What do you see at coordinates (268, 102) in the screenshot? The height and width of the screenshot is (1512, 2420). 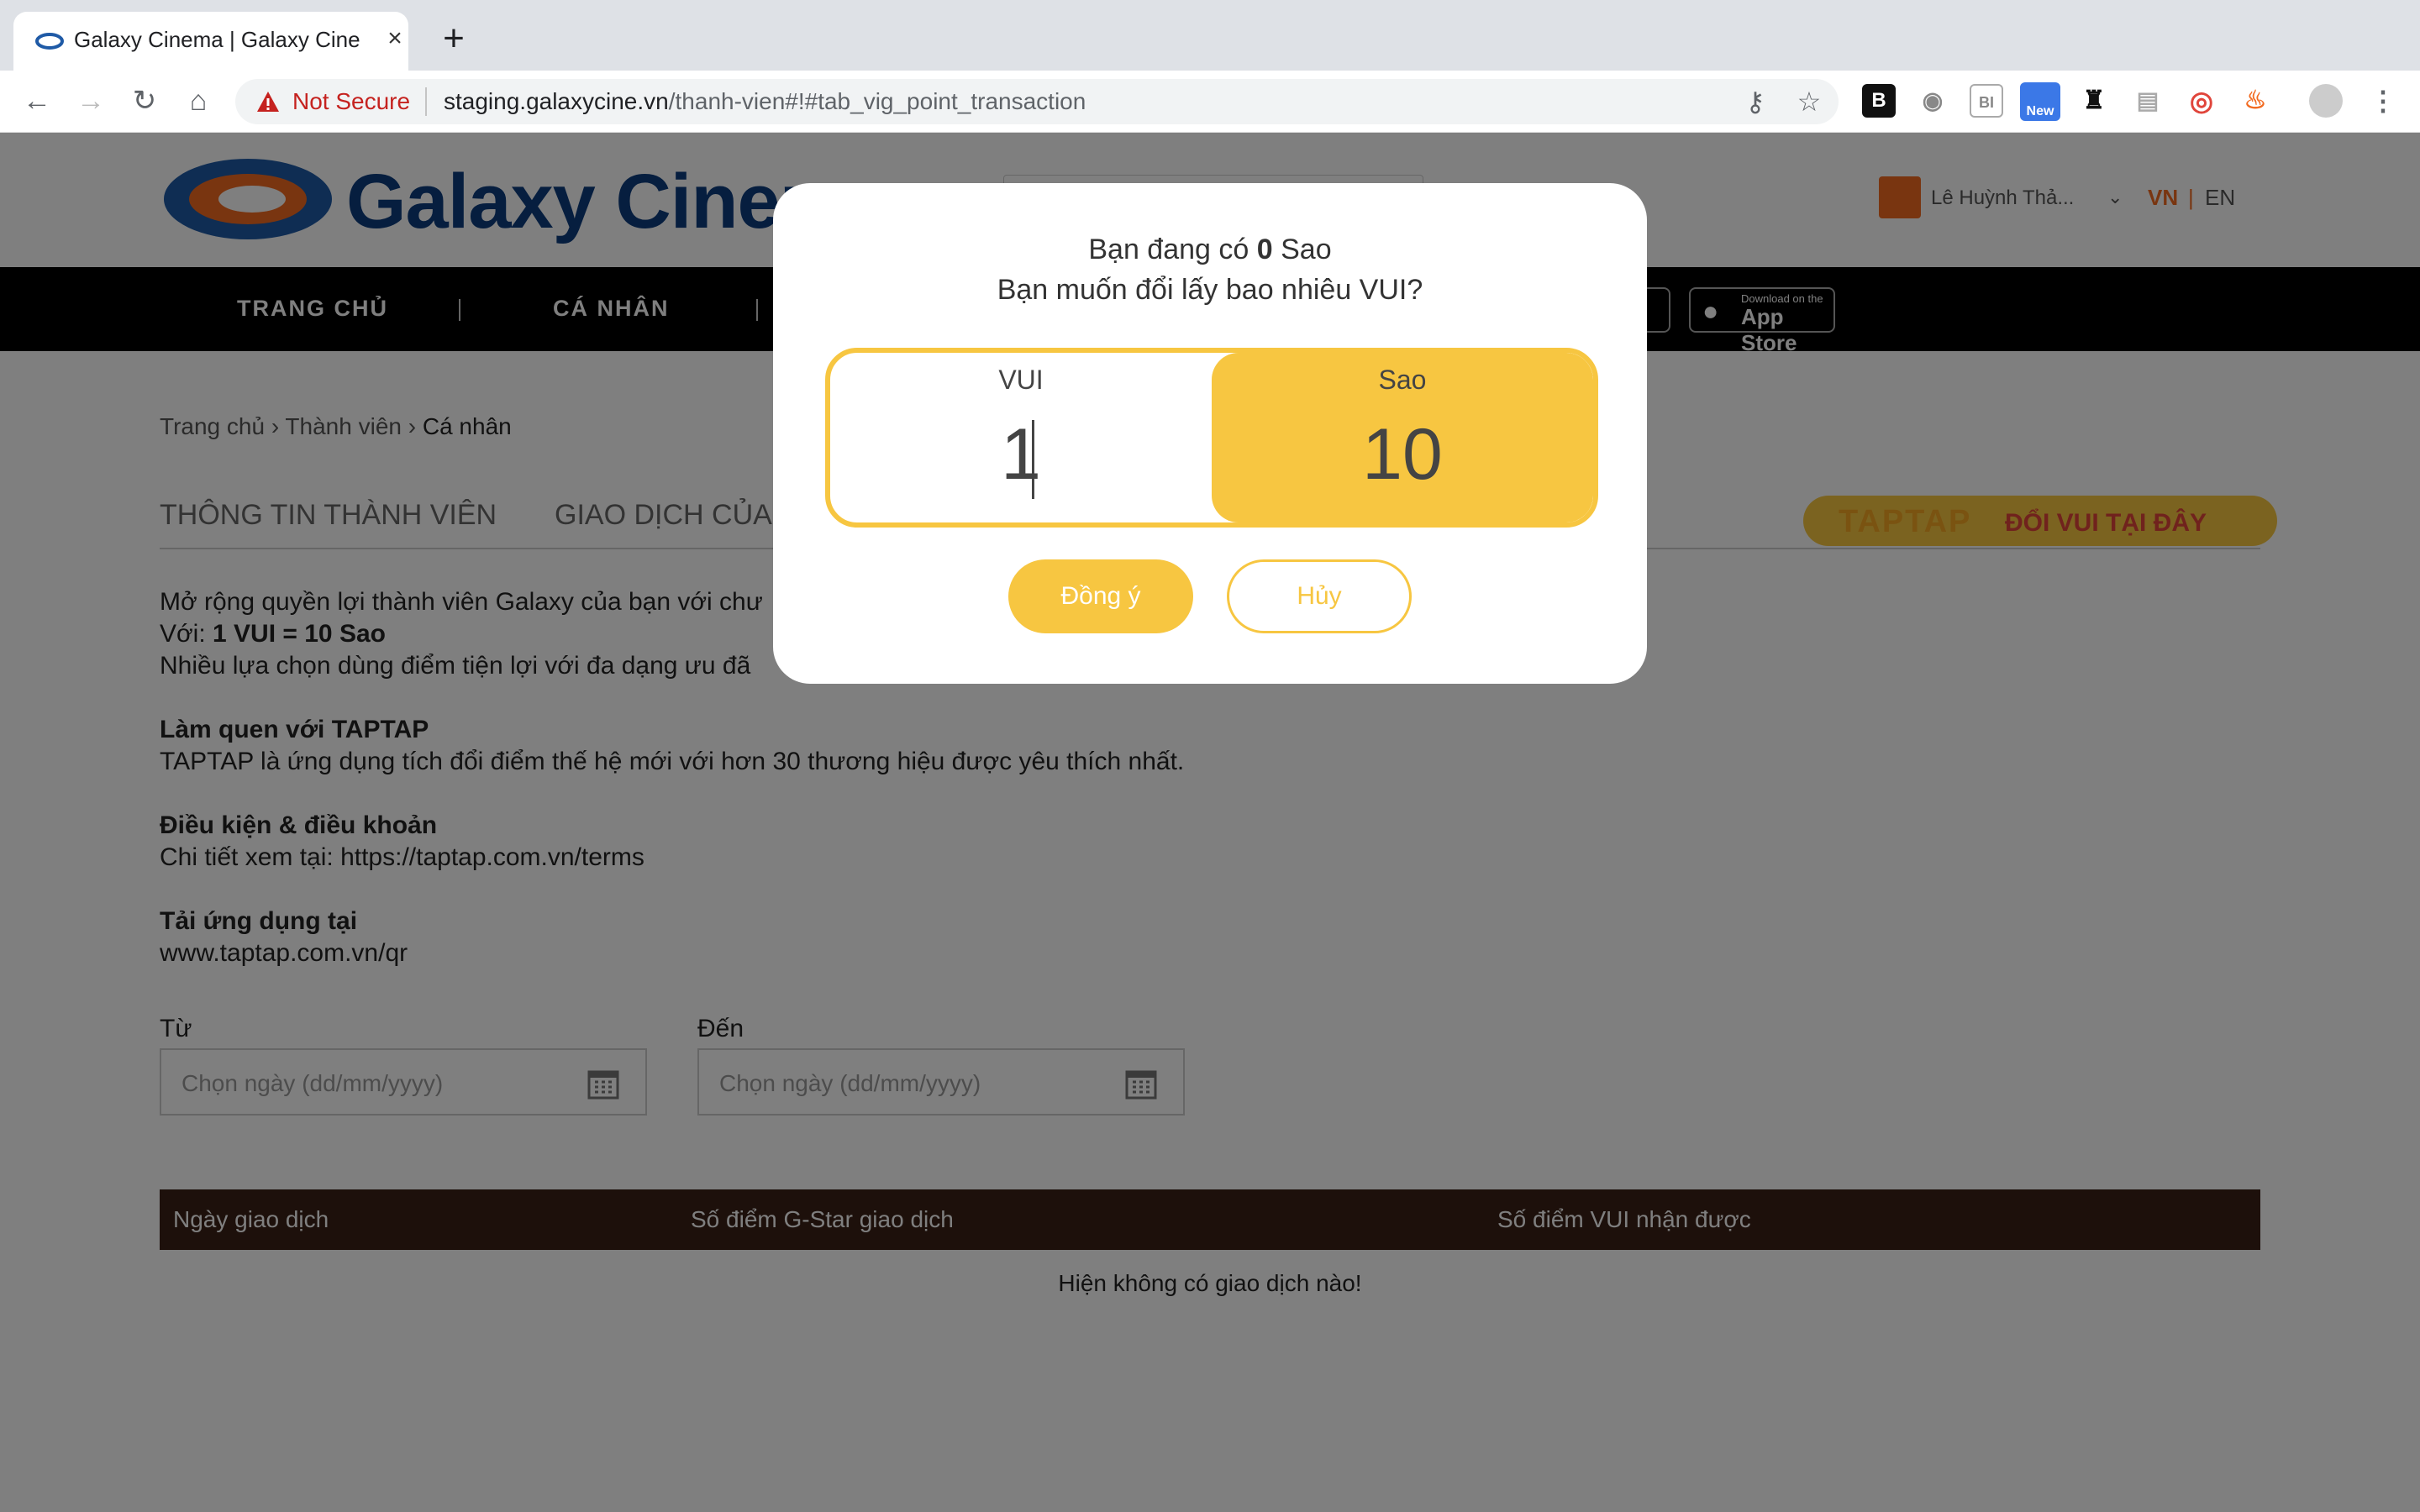 I see `warning-icon` at bounding box center [268, 102].